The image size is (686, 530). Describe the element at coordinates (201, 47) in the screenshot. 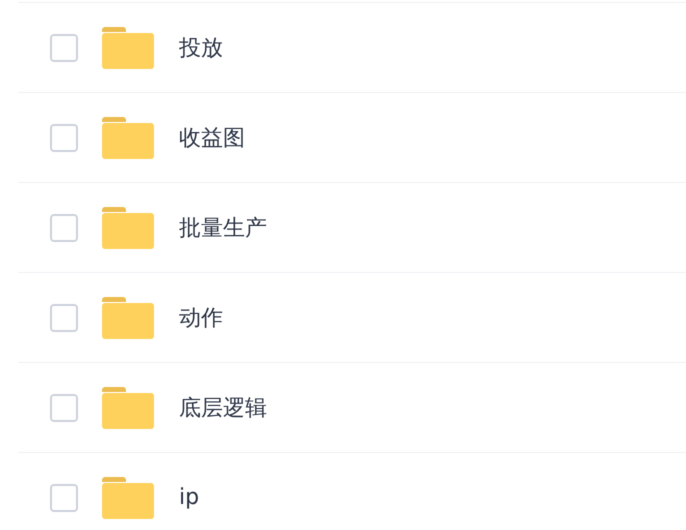

I see `folder-name: 投放` at that location.